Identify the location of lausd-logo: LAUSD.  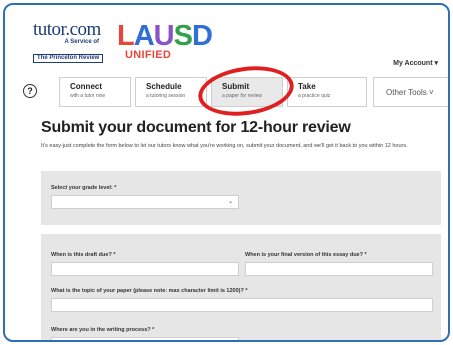
(165, 36).